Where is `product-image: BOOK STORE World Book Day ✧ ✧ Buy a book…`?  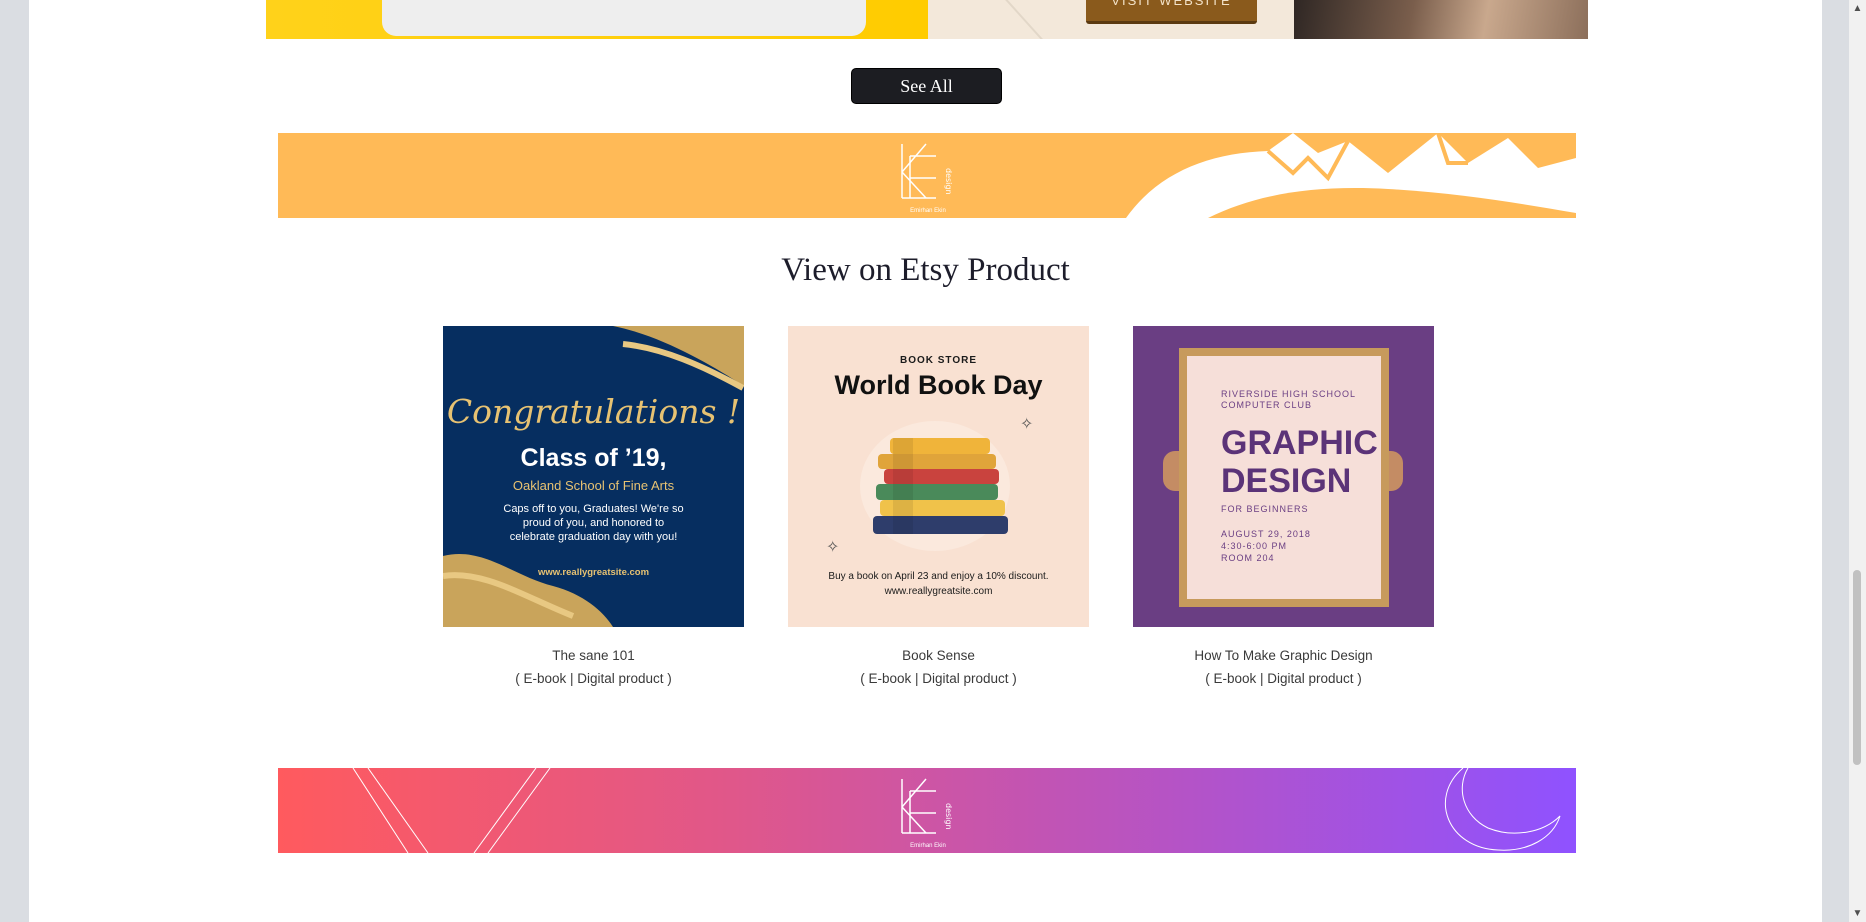 product-image: BOOK STORE World Book Day ✧ ✧ Buy a book… is located at coordinates (938, 476).